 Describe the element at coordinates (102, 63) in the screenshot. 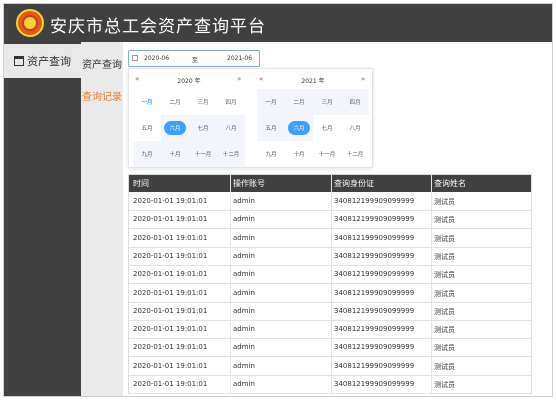

I see `subnav-item-asset-query: 资产查询` at that location.